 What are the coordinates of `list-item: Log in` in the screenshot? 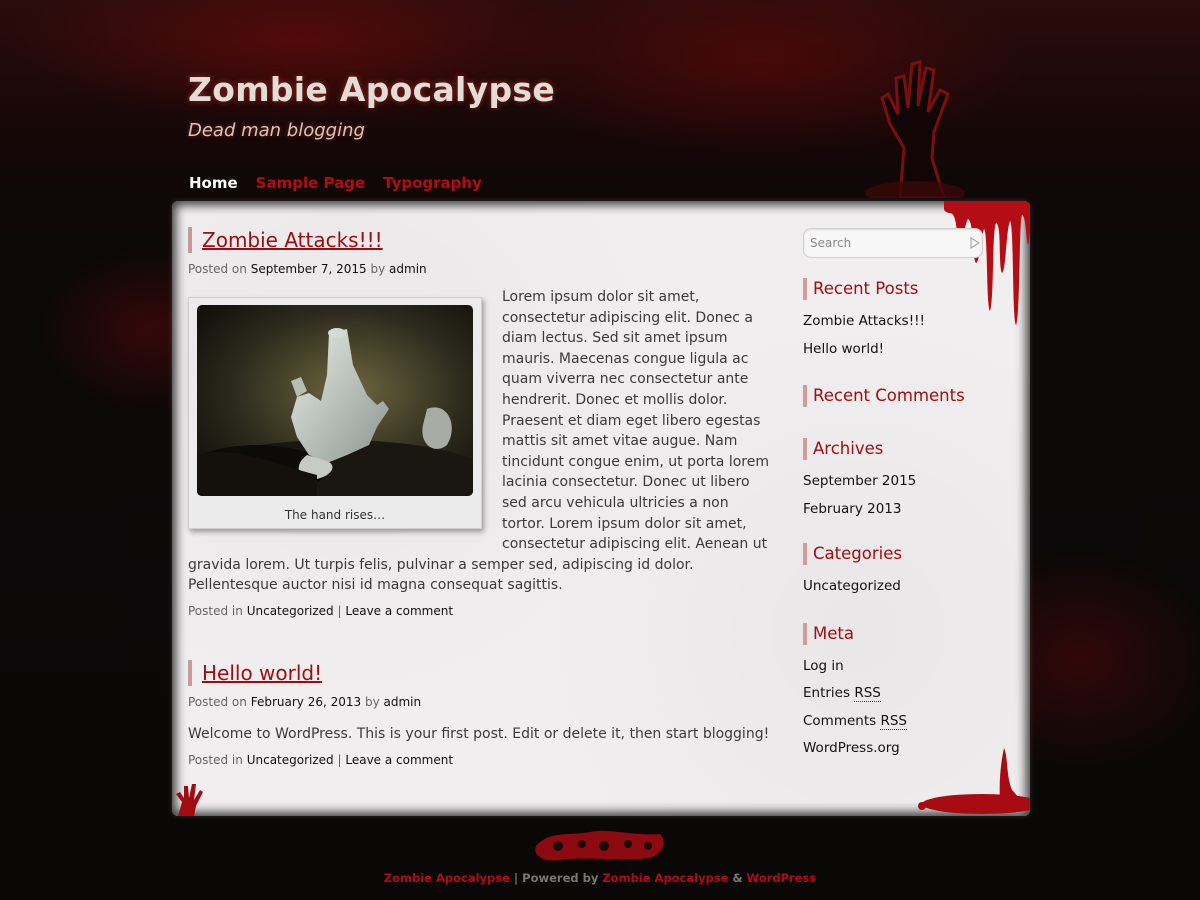 It's located at (898, 667).